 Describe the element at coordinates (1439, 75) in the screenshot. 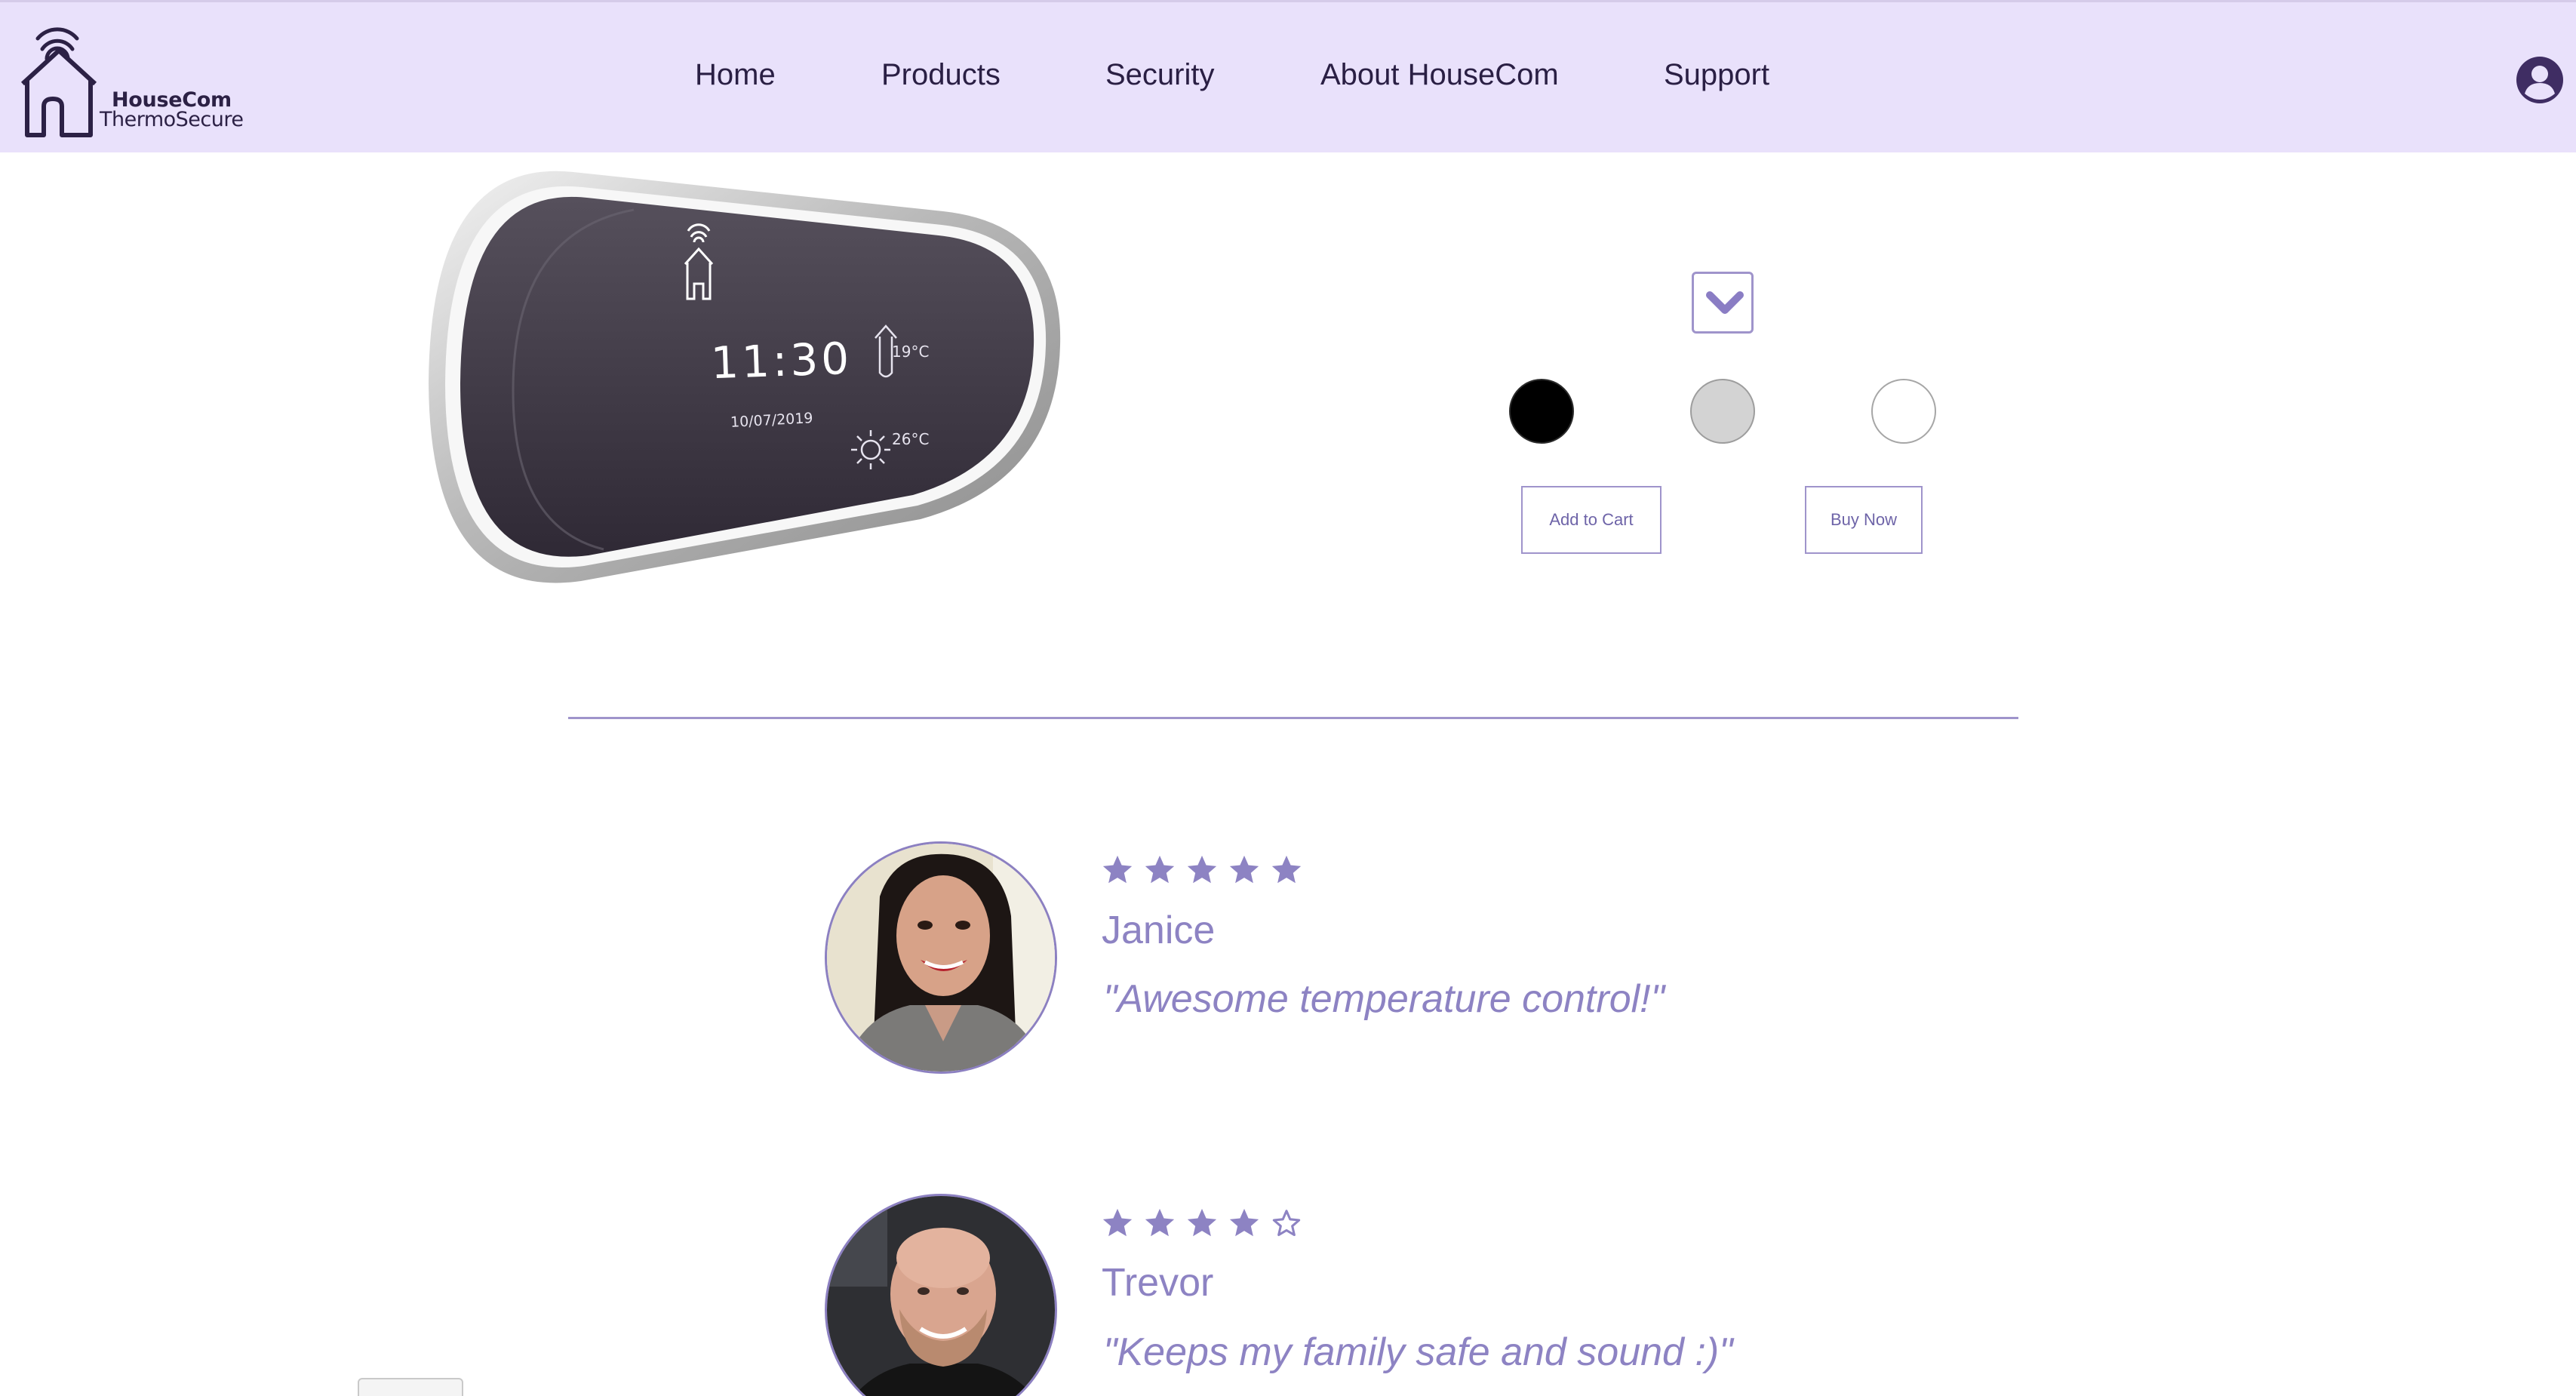

I see `nav-about: About HouseCom` at that location.